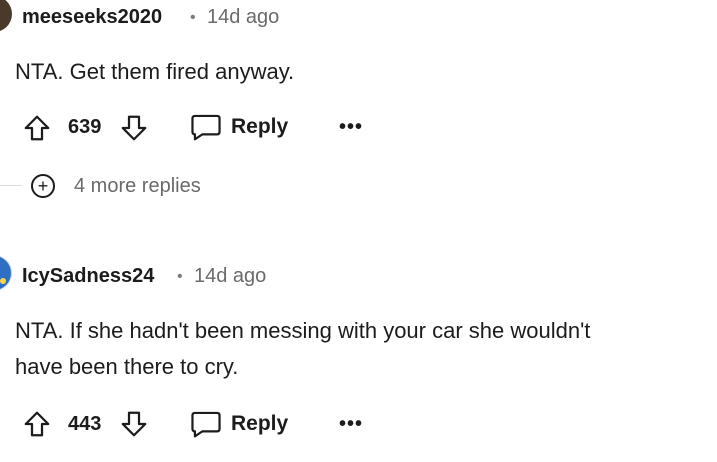  Describe the element at coordinates (88, 276) in the screenshot. I see `comment-username: IcySadness24` at that location.